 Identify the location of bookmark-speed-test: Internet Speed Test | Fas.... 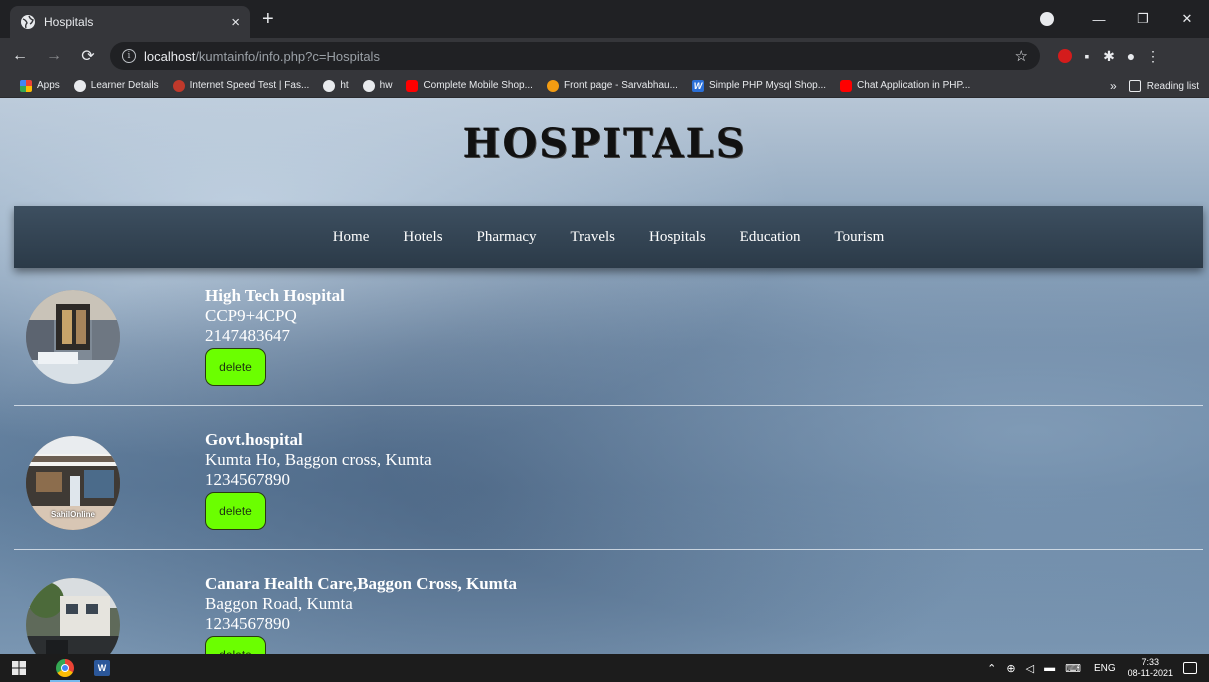
(240, 85).